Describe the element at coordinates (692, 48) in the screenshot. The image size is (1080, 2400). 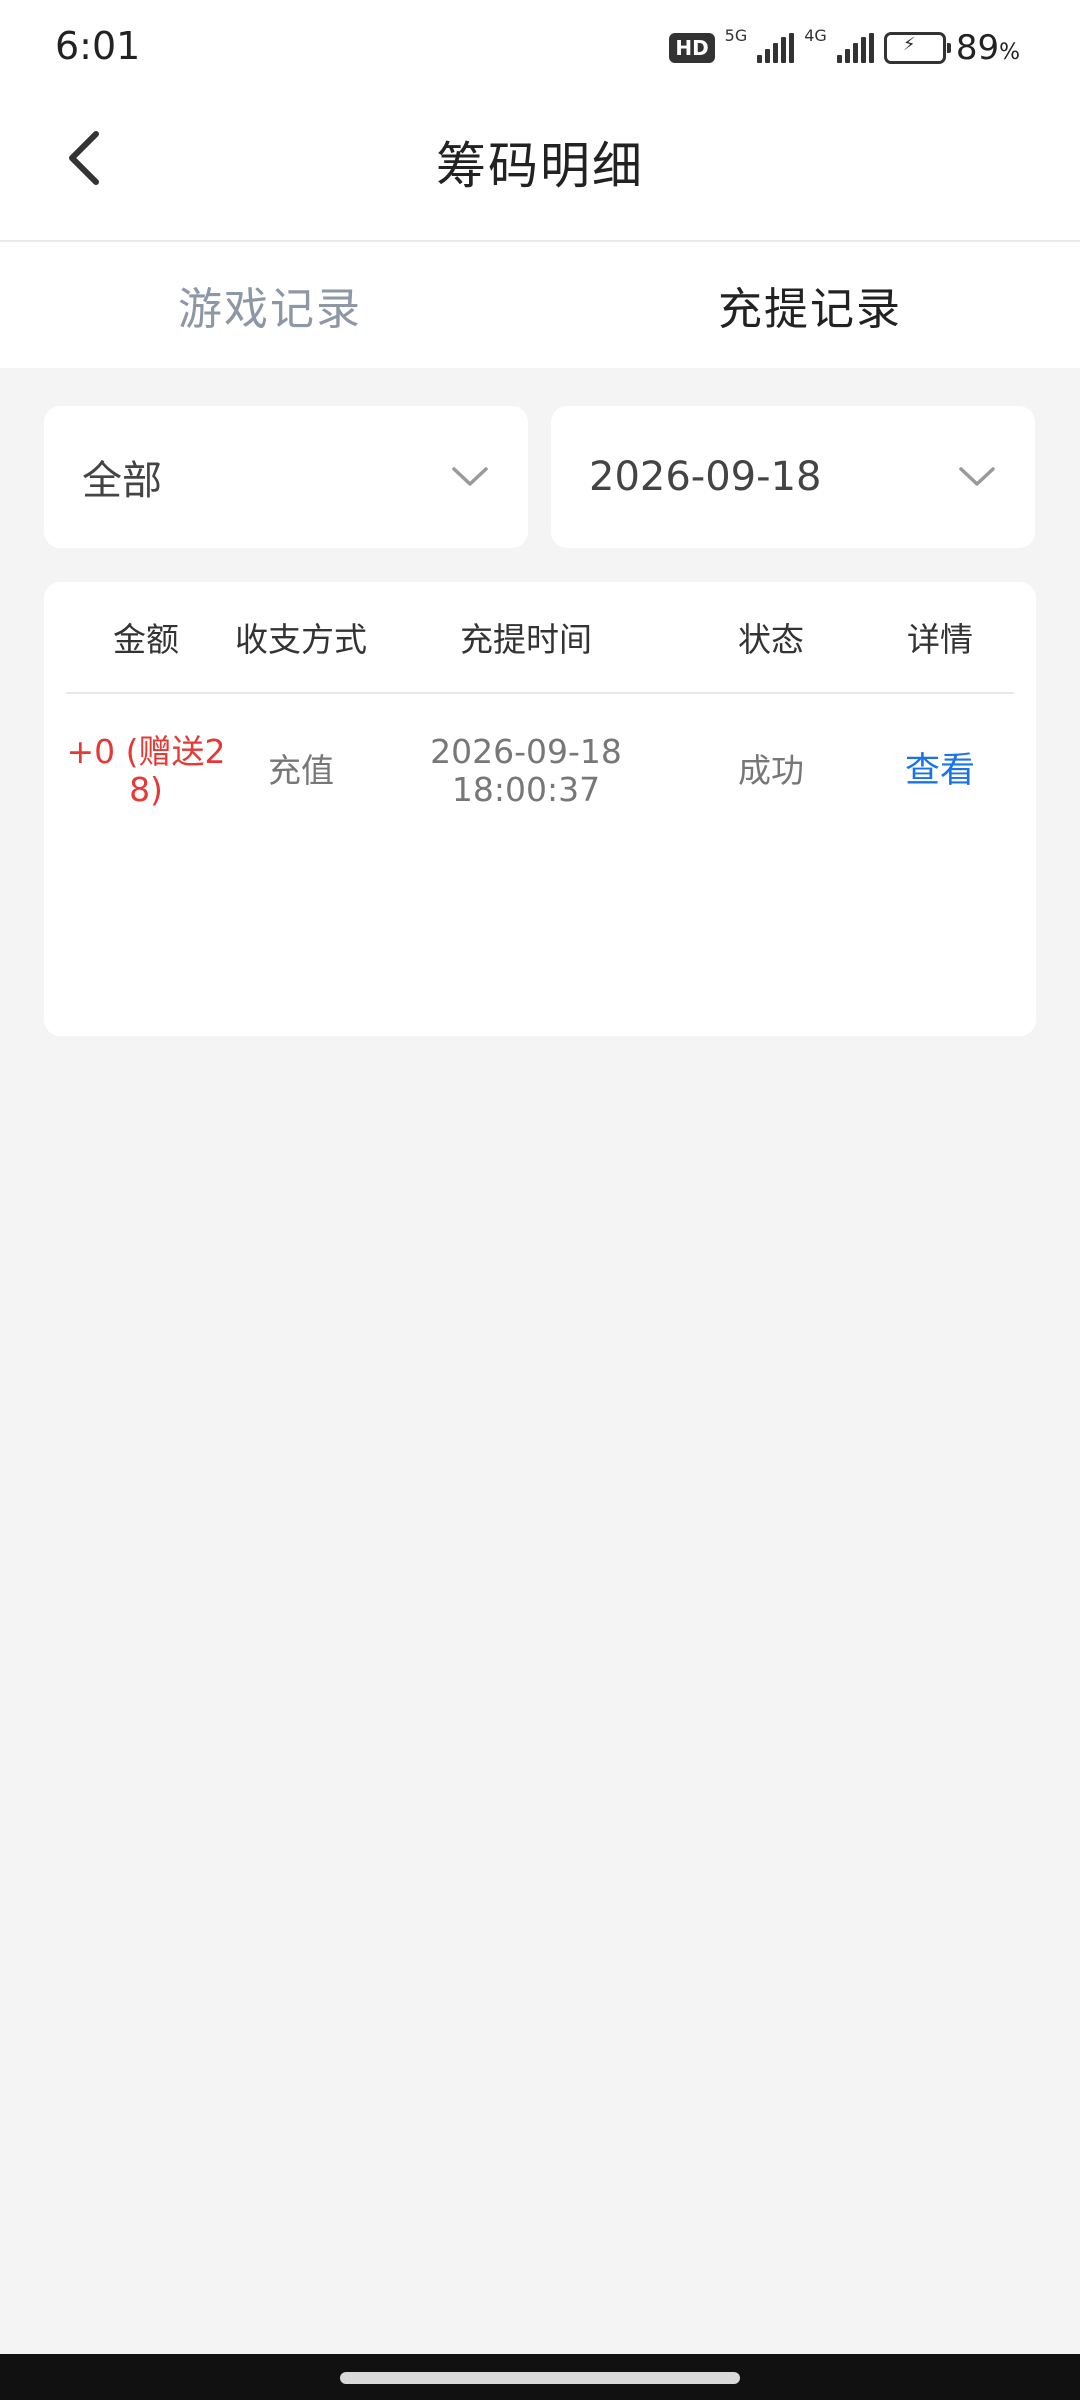
I see `hd-voice-icon: HD` at that location.